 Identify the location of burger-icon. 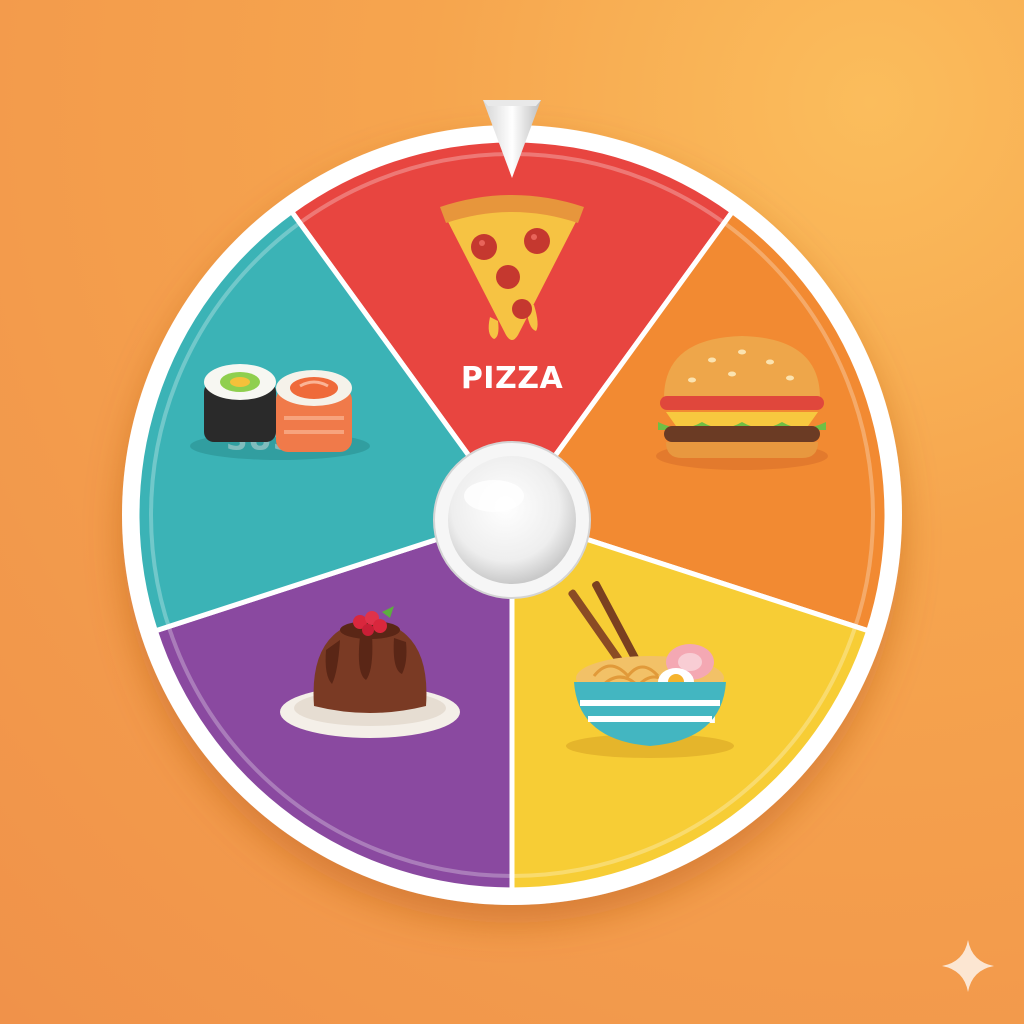
(742, 403).